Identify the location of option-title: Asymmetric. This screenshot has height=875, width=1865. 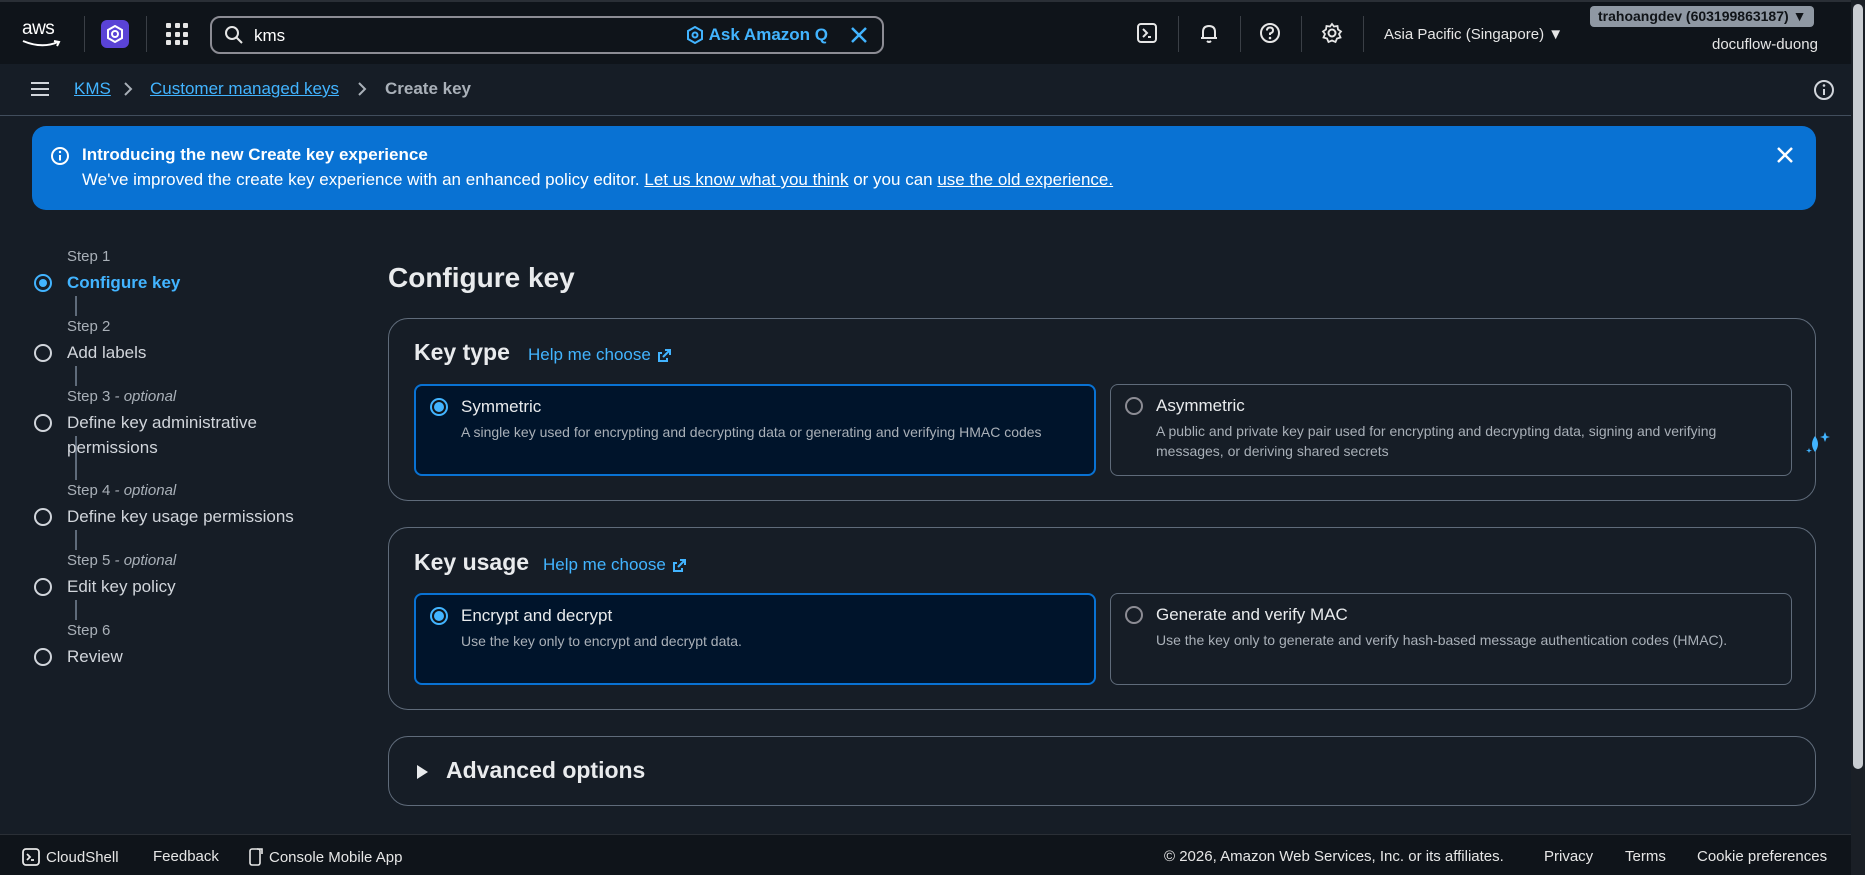
(1200, 405).